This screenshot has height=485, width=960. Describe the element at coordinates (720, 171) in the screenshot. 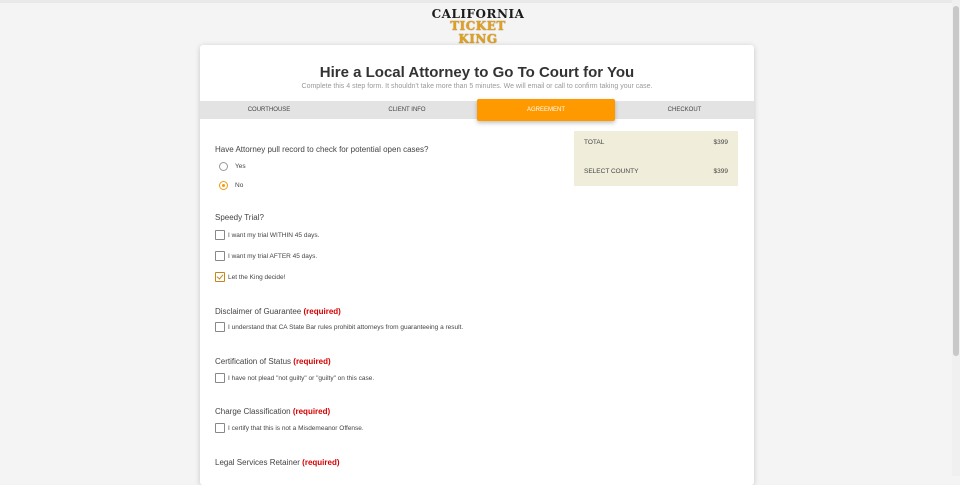

I see `summary-county-amount: $399` at that location.